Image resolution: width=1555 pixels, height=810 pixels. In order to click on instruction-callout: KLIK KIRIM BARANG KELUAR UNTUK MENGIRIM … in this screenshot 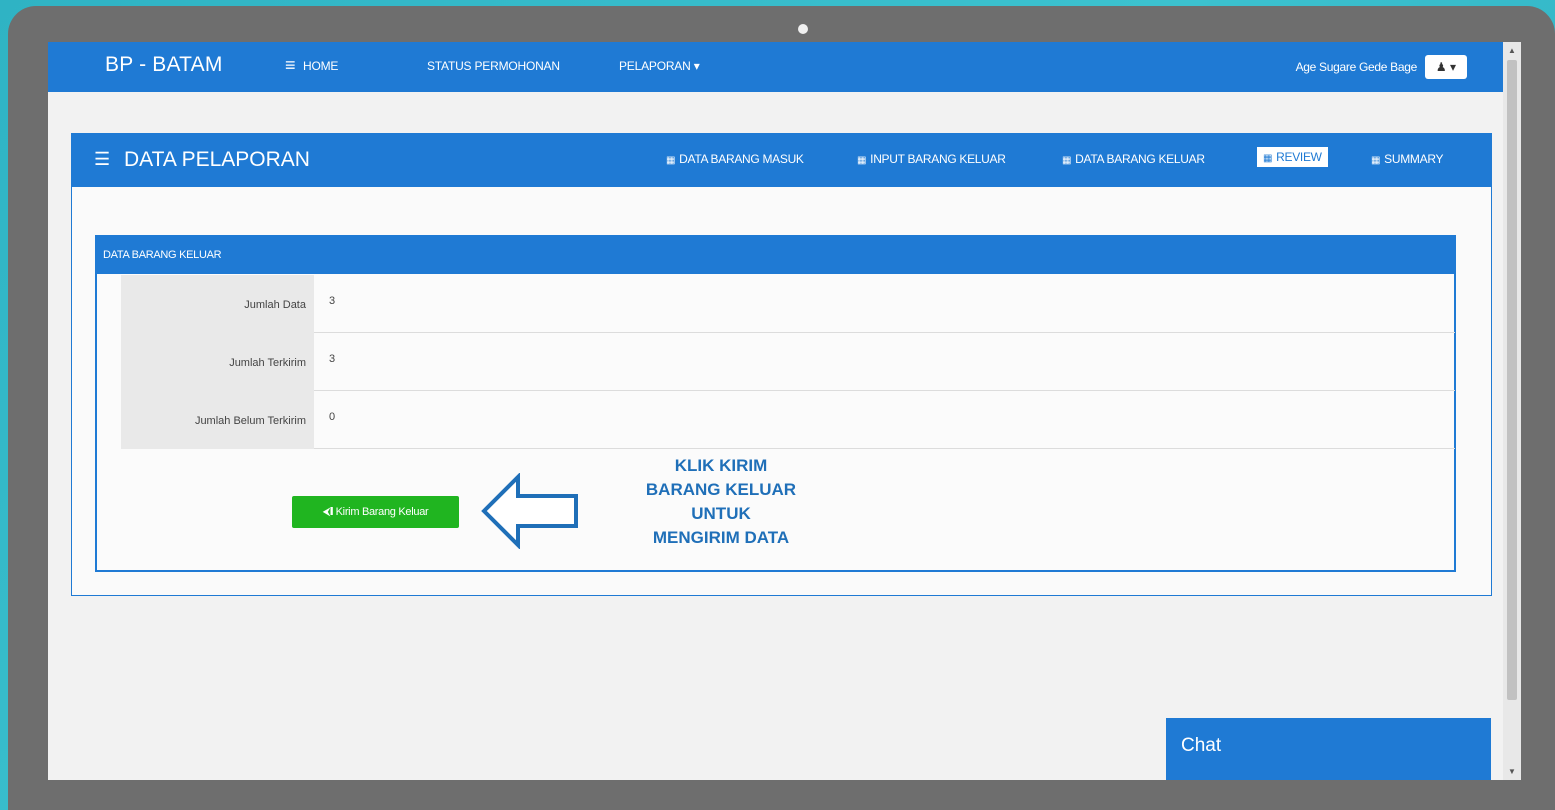, I will do `click(721, 502)`.